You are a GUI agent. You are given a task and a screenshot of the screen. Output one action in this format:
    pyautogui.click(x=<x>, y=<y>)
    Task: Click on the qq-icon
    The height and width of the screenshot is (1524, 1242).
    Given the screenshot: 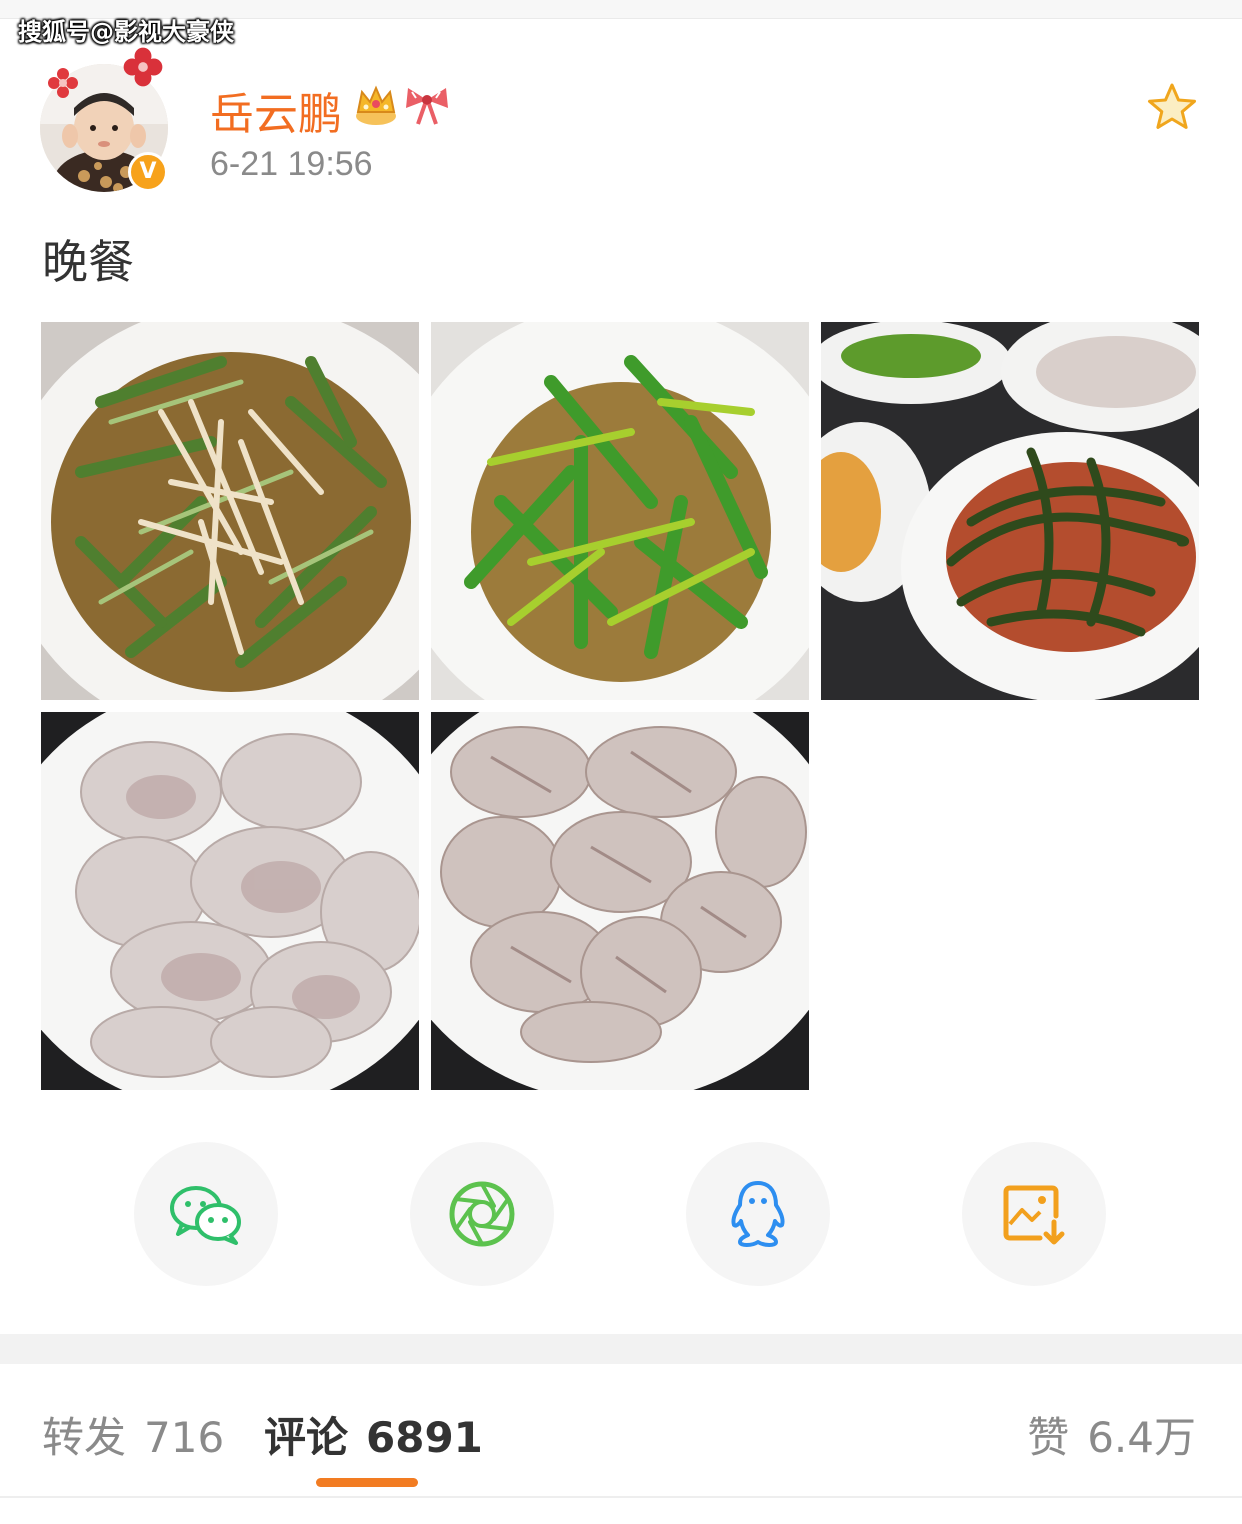 What is the action you would take?
    pyautogui.click(x=758, y=1214)
    